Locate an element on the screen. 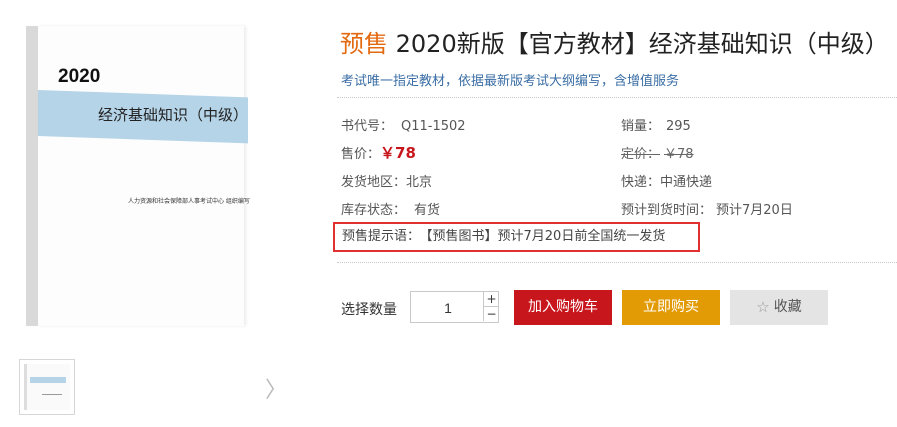 This screenshot has width=897, height=427. presale-notice: 预售提示语： 【预售图书】预计7月20日前全国统一发货 is located at coordinates (516, 237).